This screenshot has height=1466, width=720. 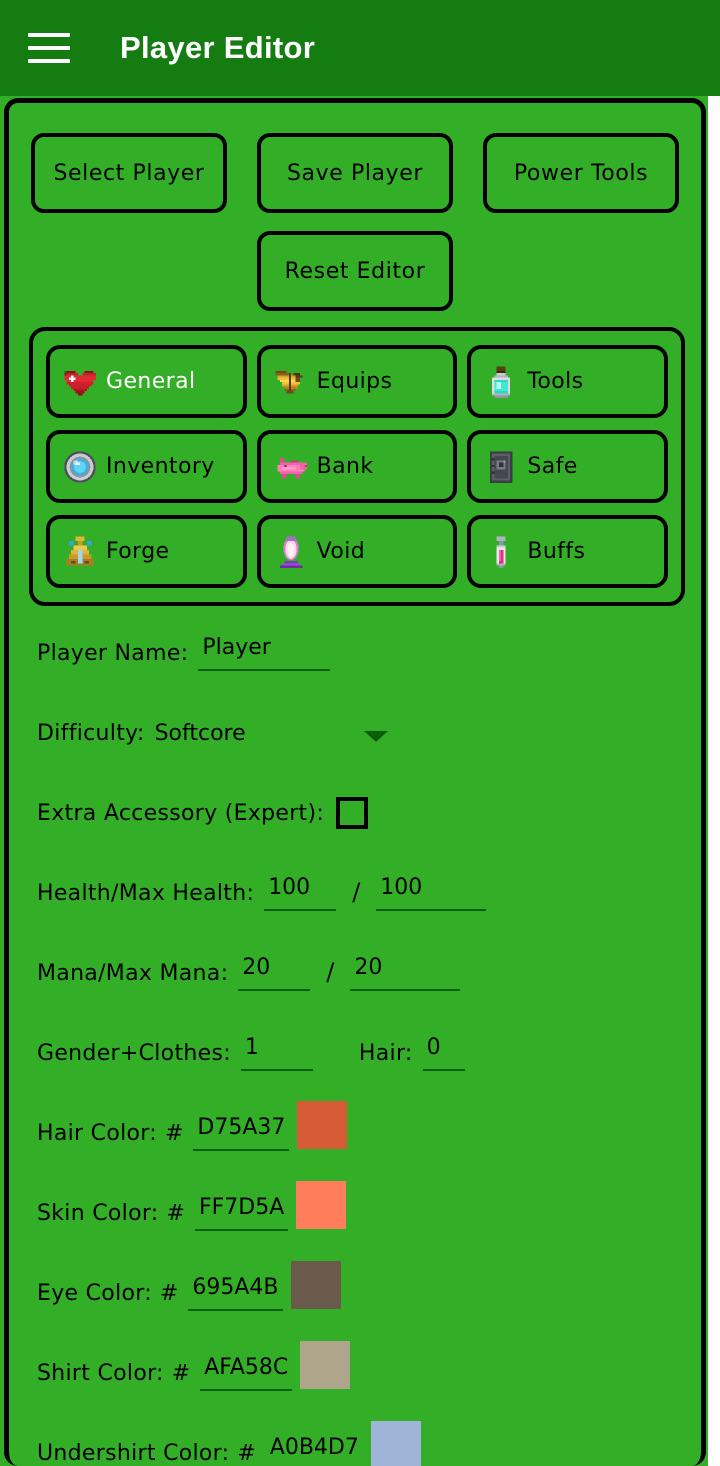 I want to click on tab-tools: Tools, so click(x=567, y=381).